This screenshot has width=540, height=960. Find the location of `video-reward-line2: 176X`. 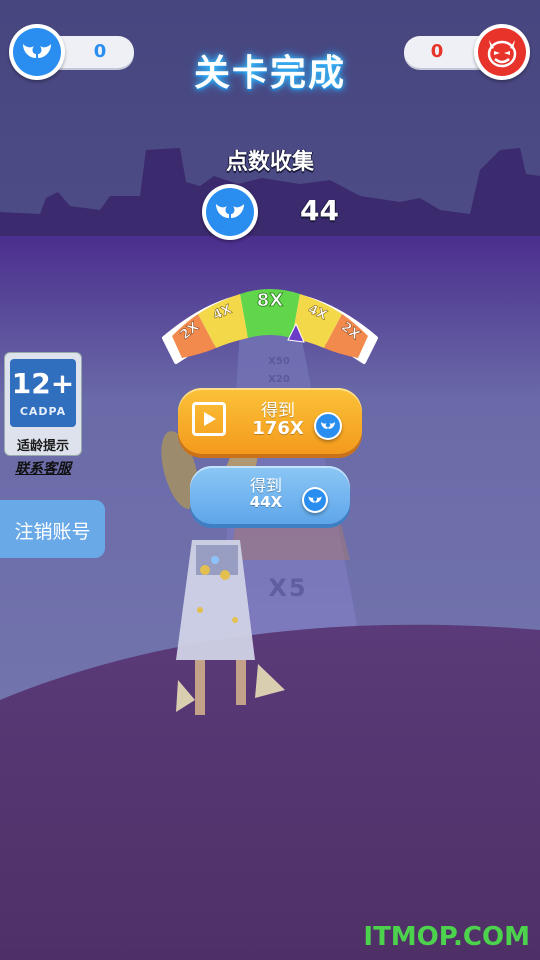

video-reward-line2: 176X is located at coordinates (278, 428).